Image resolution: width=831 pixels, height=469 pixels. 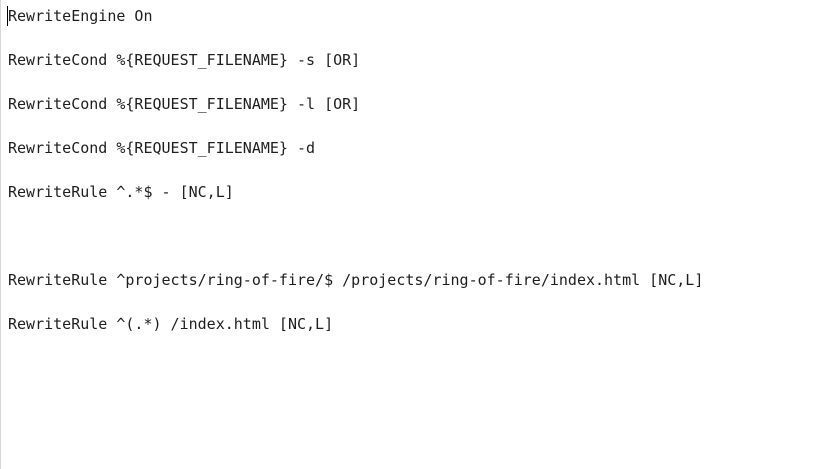 I want to click on code-line-4: RewriteCond %{REQUEST_FILENAME} -d, so click(x=417, y=148).